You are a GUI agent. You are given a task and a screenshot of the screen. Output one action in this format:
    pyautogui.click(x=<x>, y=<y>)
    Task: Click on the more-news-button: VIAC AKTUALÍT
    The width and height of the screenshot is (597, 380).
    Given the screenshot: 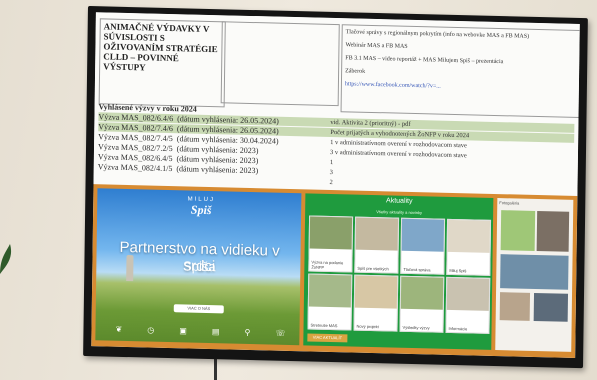 What is the action you would take?
    pyautogui.click(x=327, y=338)
    